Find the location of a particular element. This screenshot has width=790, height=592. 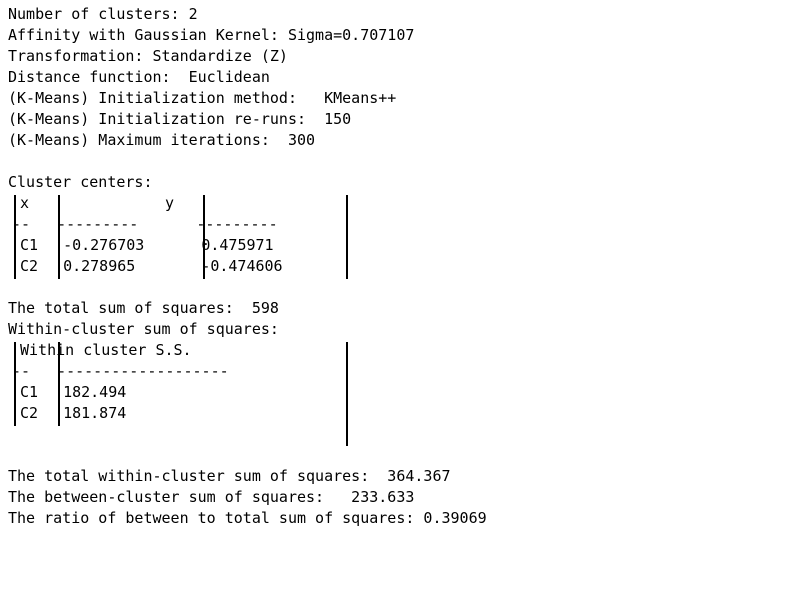

column-dashes-x: --------- is located at coordinates (98, 224).